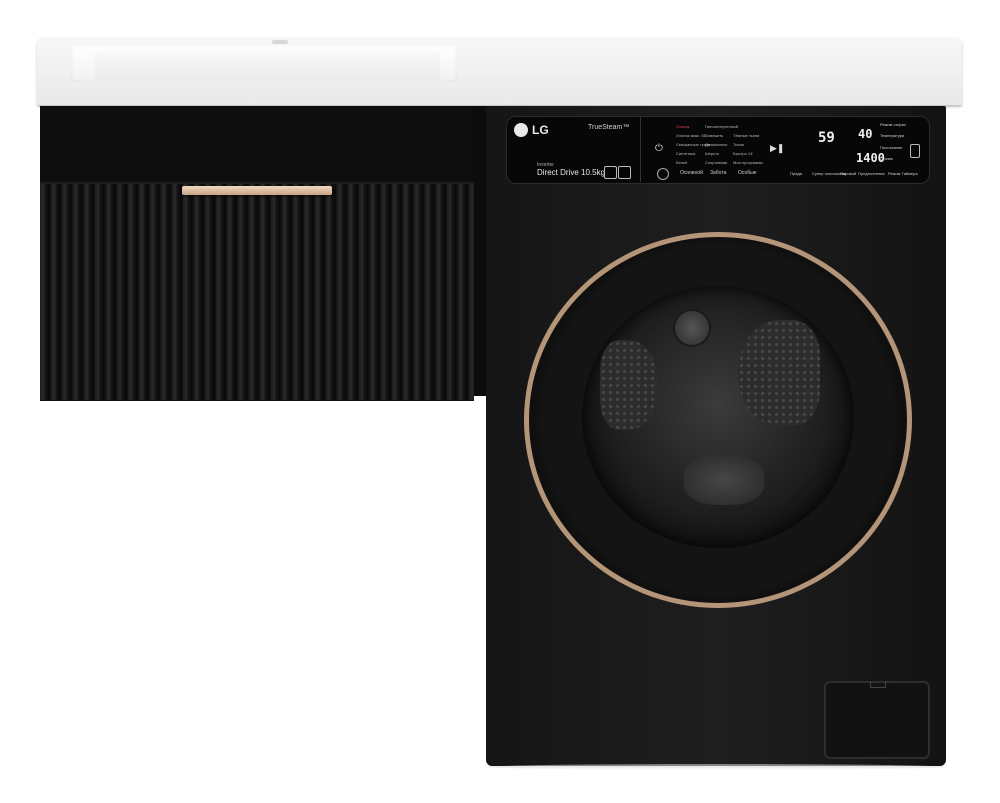 This screenshot has width=1000, height=803. Describe the element at coordinates (848, 173) in the screenshot. I see `option-steam: Паровой` at that location.